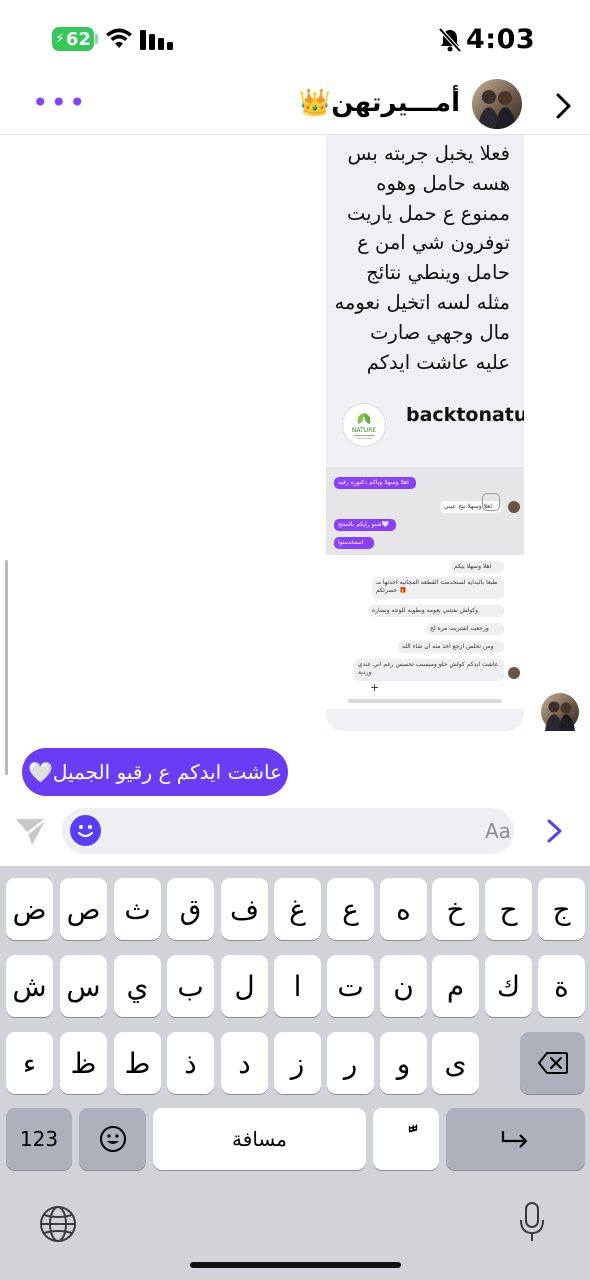  Describe the element at coordinates (501, 39) in the screenshot. I see `clock: 4:03` at that location.